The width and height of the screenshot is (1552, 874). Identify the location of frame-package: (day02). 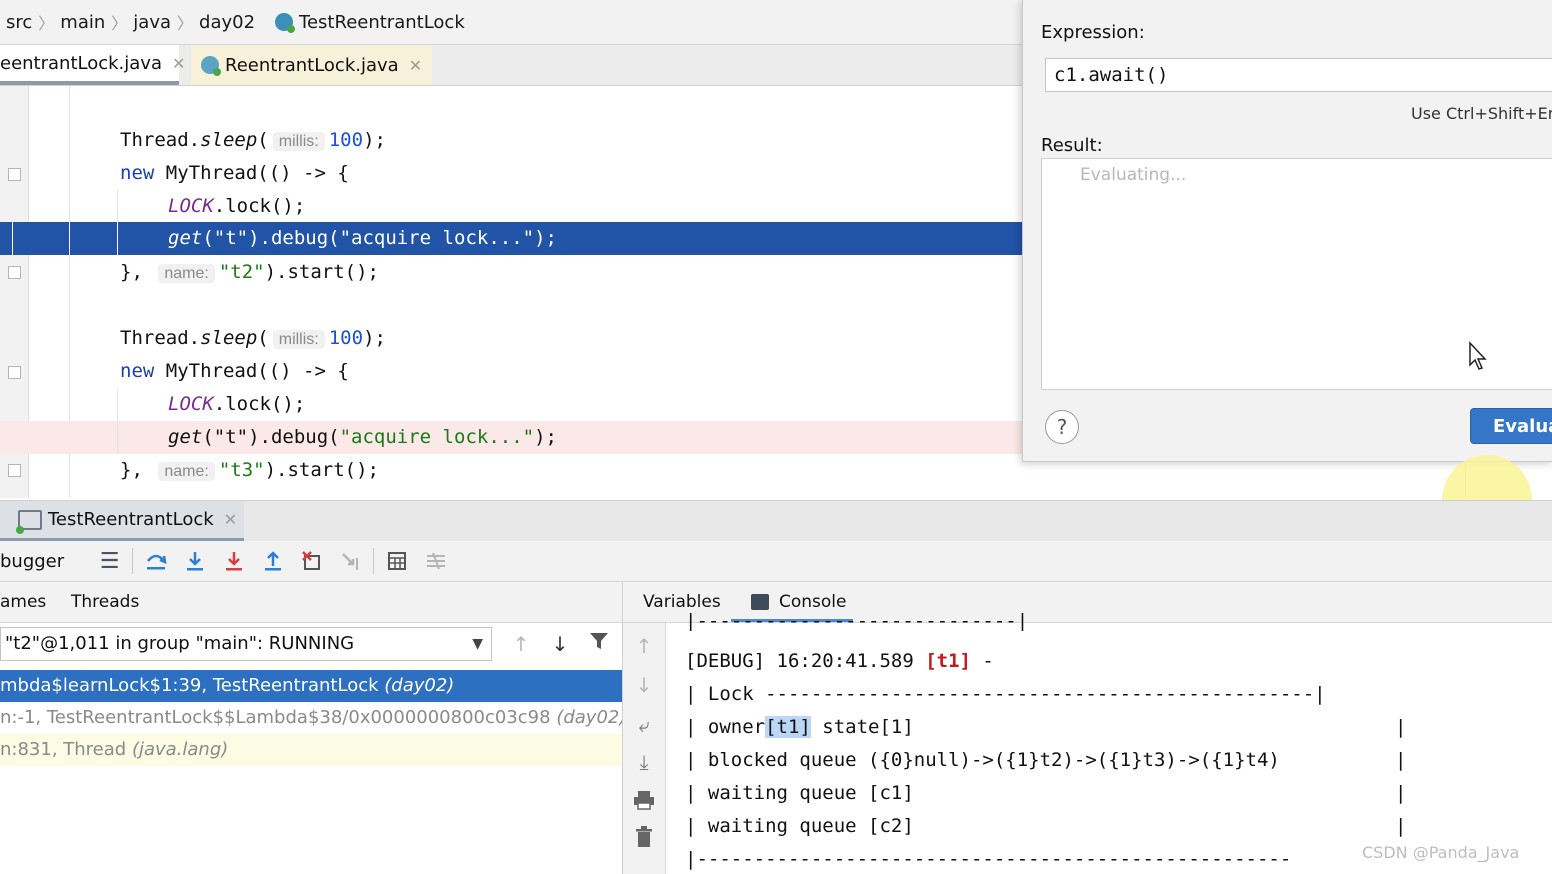
(419, 685).